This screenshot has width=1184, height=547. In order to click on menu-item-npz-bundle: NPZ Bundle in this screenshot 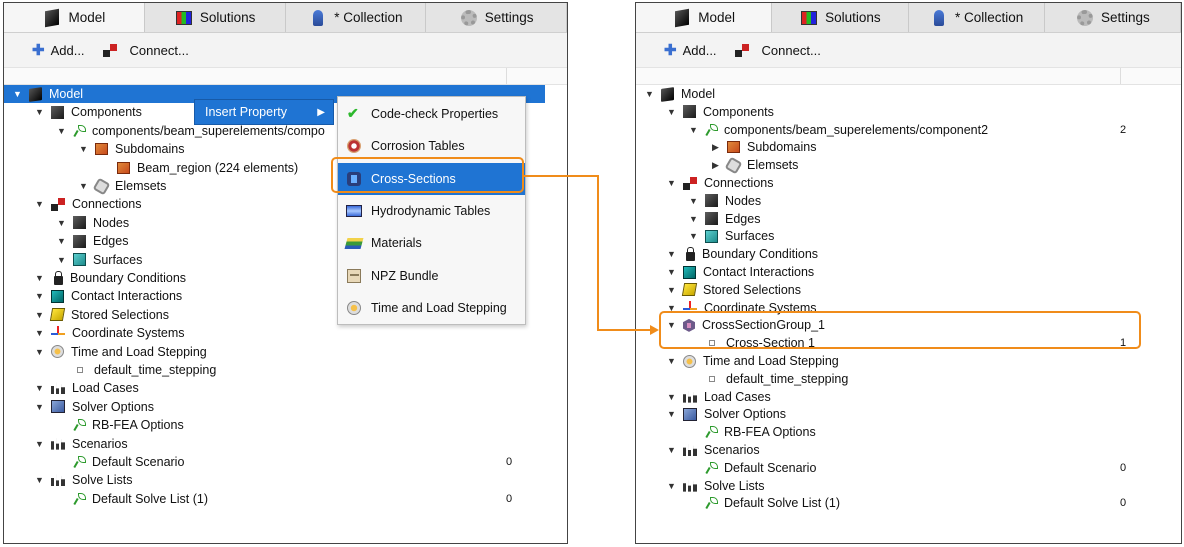, I will do `click(431, 276)`.